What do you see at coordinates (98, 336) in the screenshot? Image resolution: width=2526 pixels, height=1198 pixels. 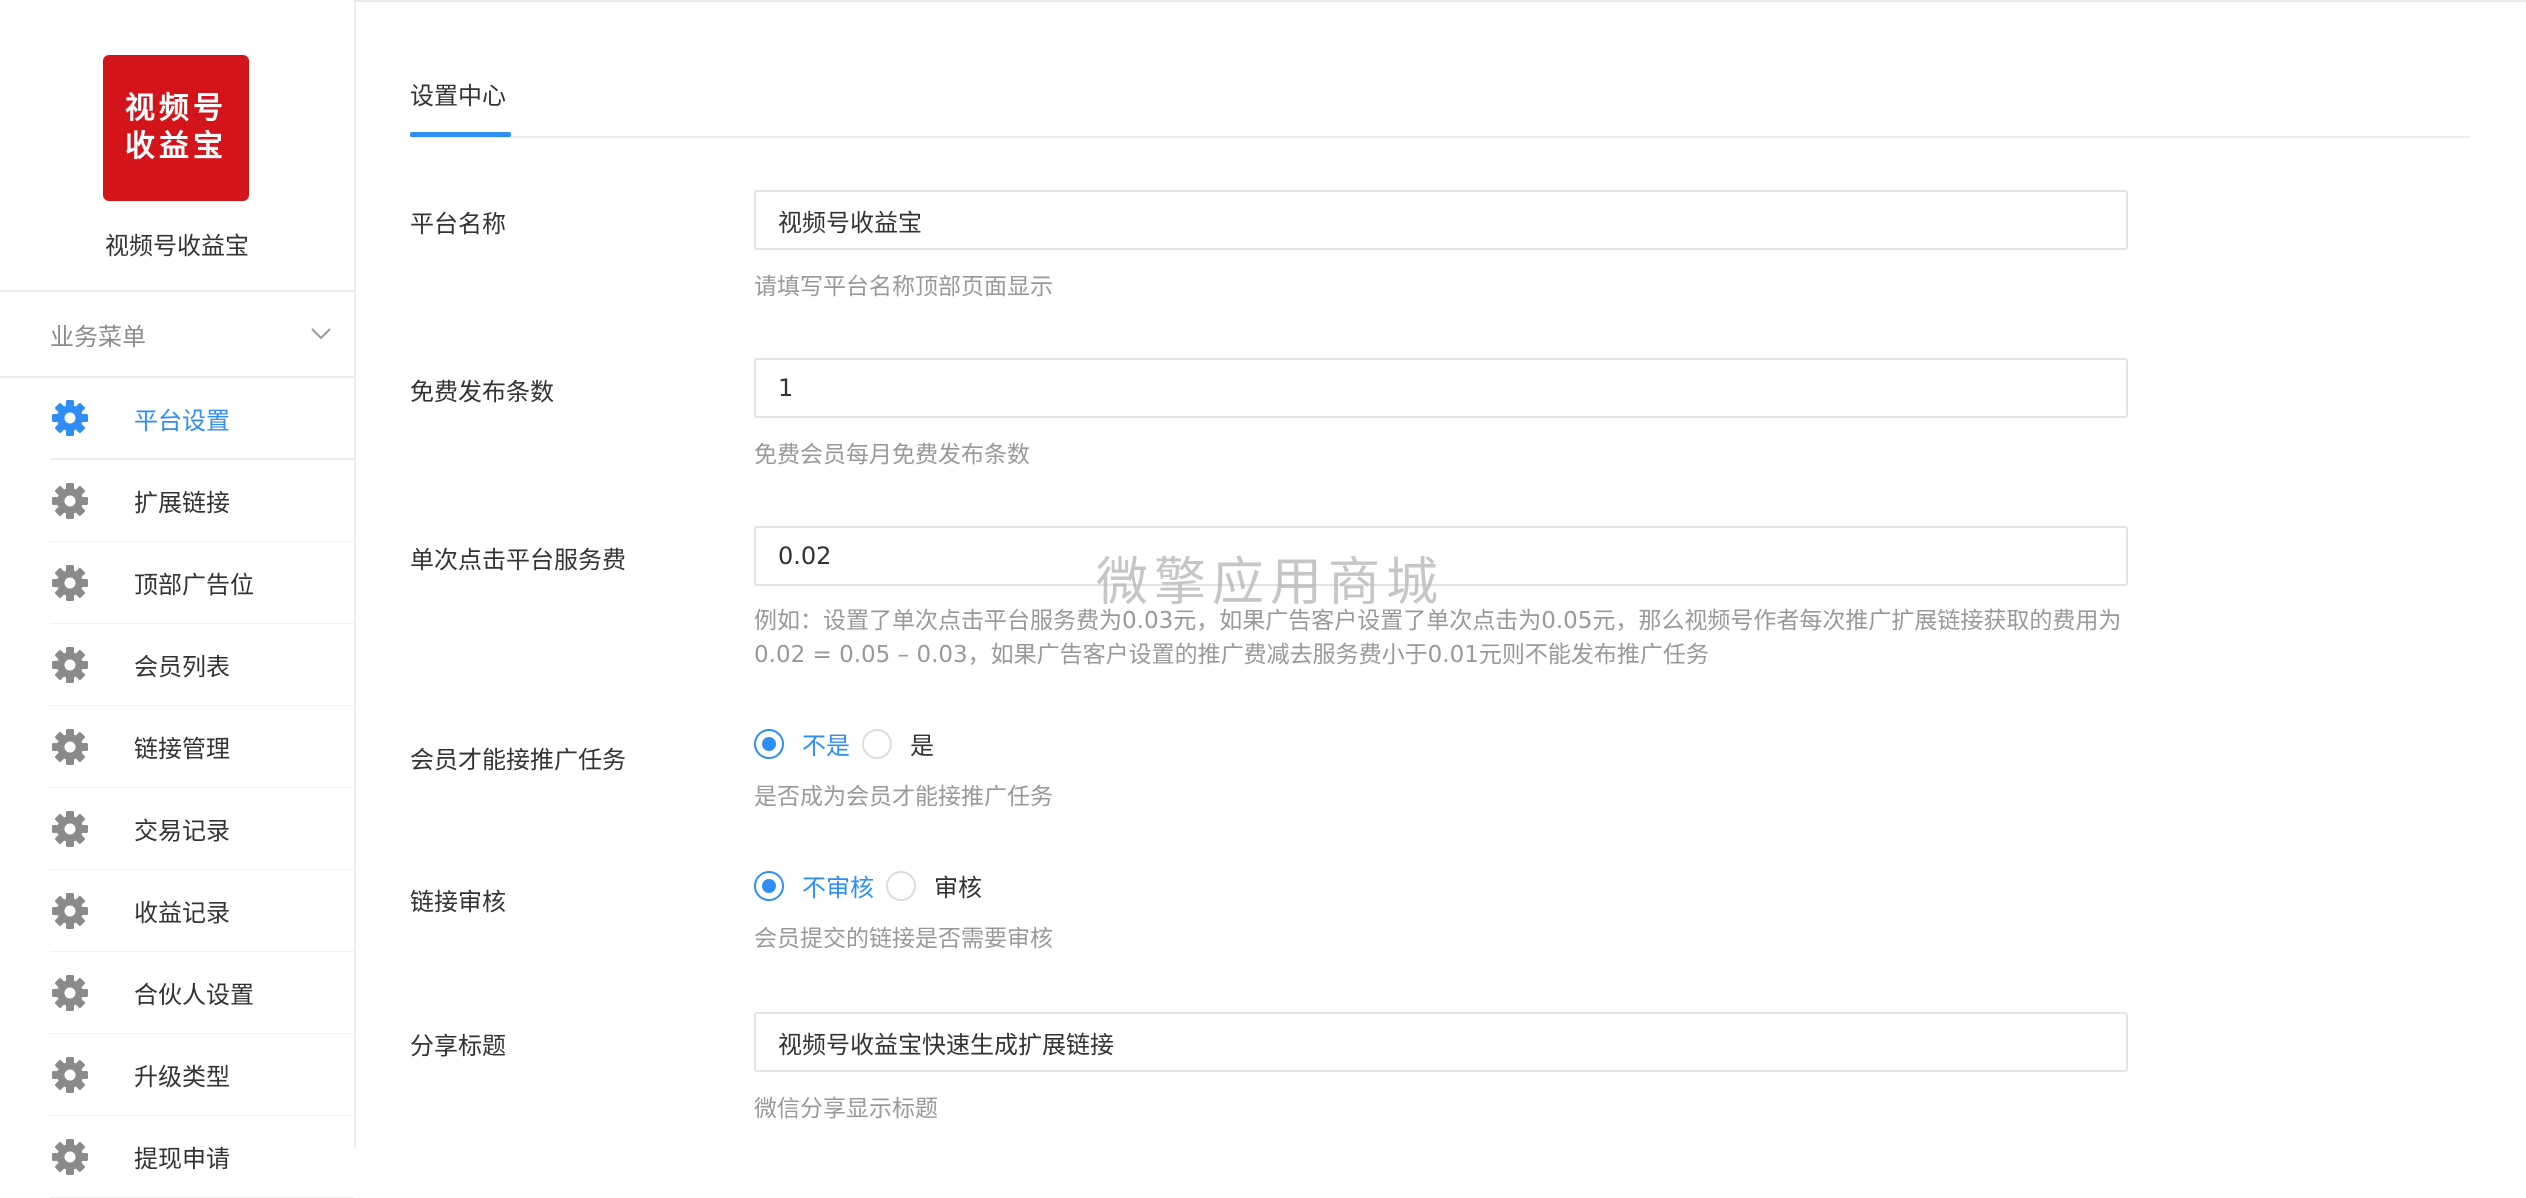 I see `menu-header-label: 业务菜单` at bounding box center [98, 336].